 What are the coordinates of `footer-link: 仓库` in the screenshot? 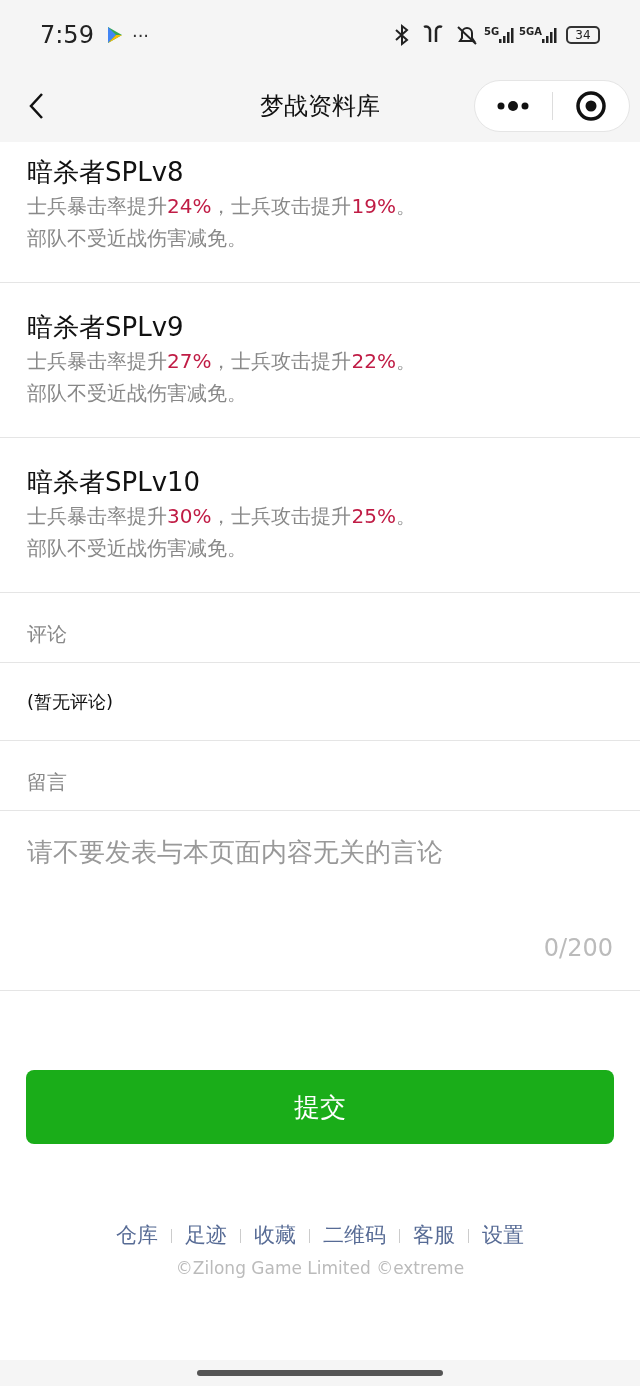 It's located at (137, 1236).